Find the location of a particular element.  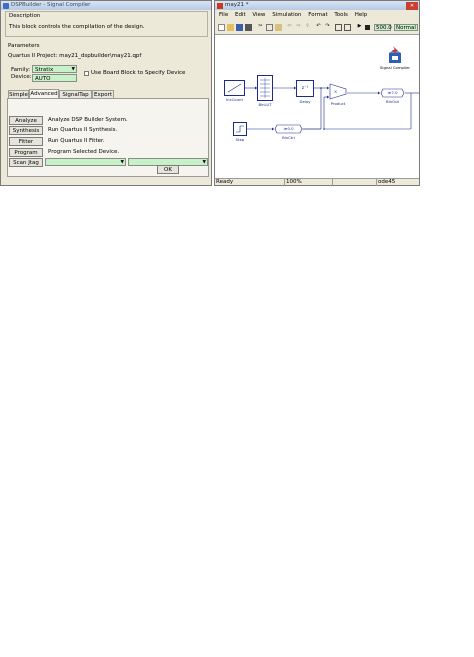

binout-label: BinOut is located at coordinates (392, 101).